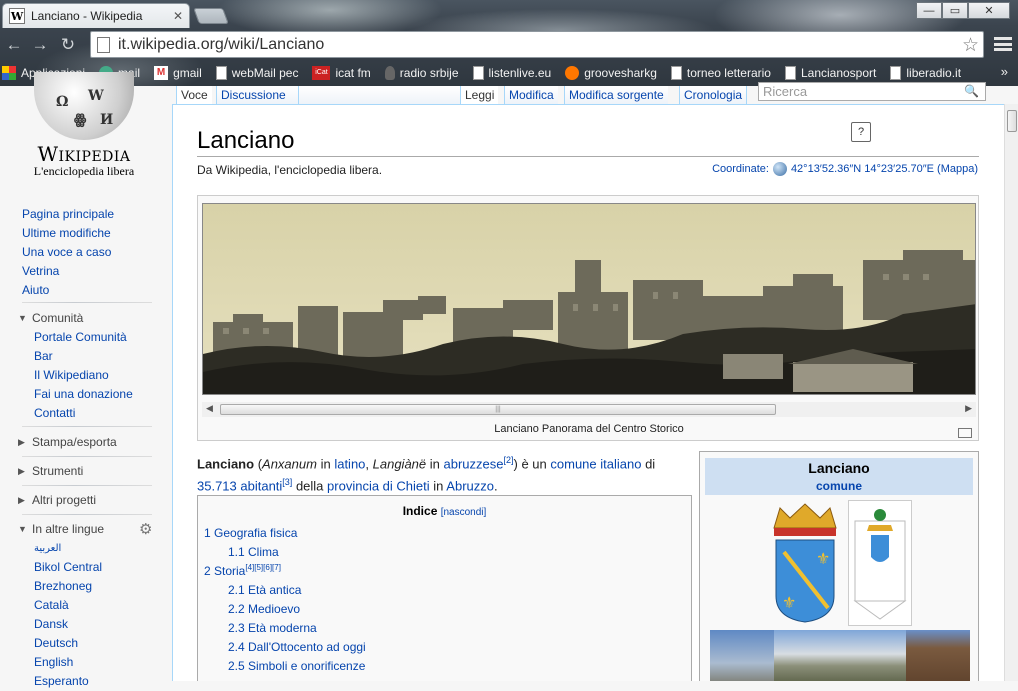  Describe the element at coordinates (85, 356) in the screenshot. I see `link-bar: Bar` at that location.